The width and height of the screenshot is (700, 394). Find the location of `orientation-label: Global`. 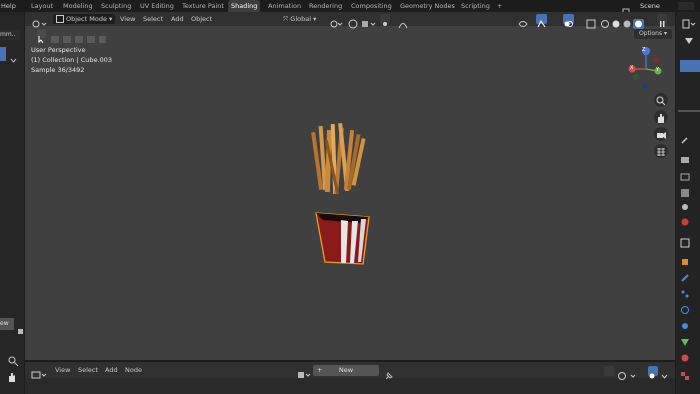

orientation-label: Global is located at coordinates (301, 19).